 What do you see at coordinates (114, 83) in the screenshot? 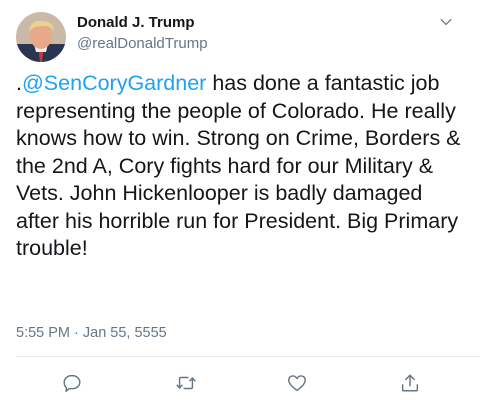
I see `mention-link: @SenCoryGardner` at bounding box center [114, 83].